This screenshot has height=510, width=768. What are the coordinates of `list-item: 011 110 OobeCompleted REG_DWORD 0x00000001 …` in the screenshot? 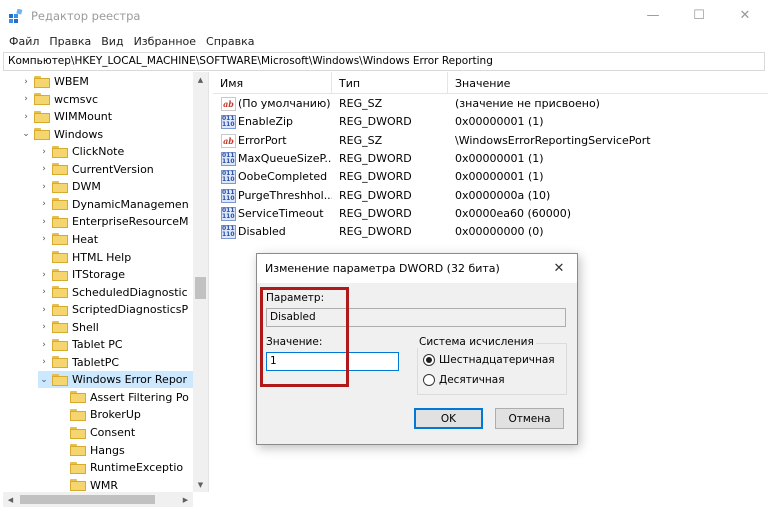 It's located at (490, 177).